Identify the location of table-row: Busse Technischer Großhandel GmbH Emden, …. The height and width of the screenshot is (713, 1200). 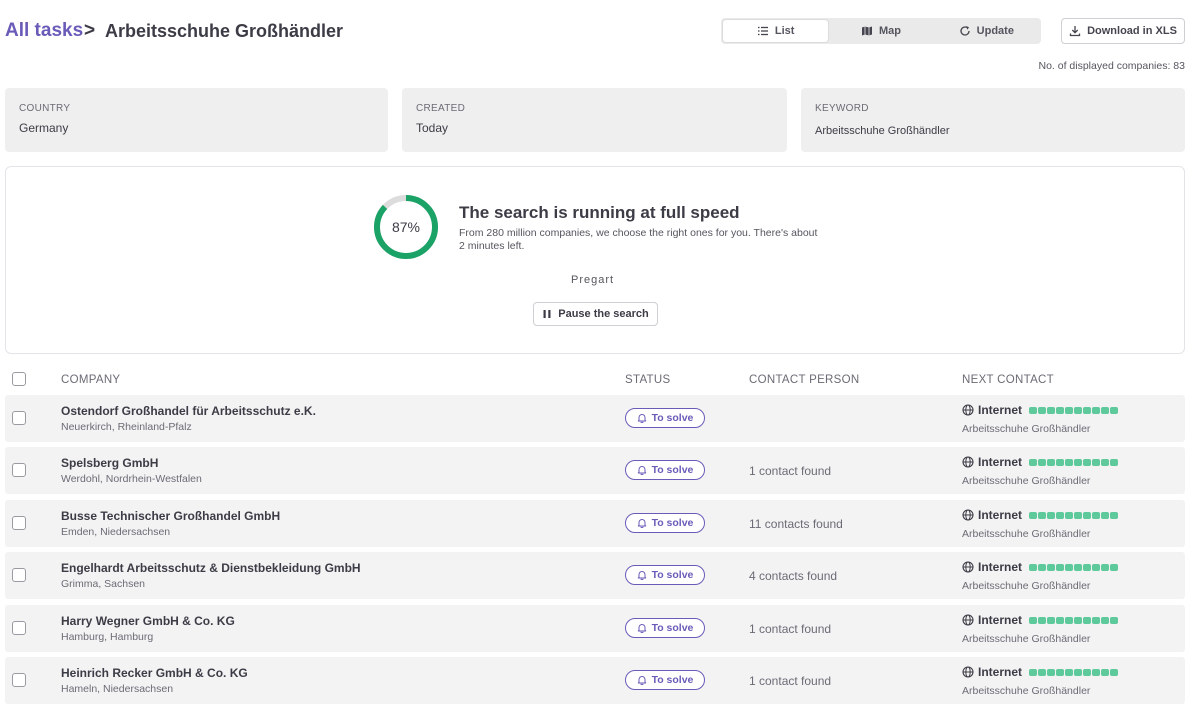
(595, 523).